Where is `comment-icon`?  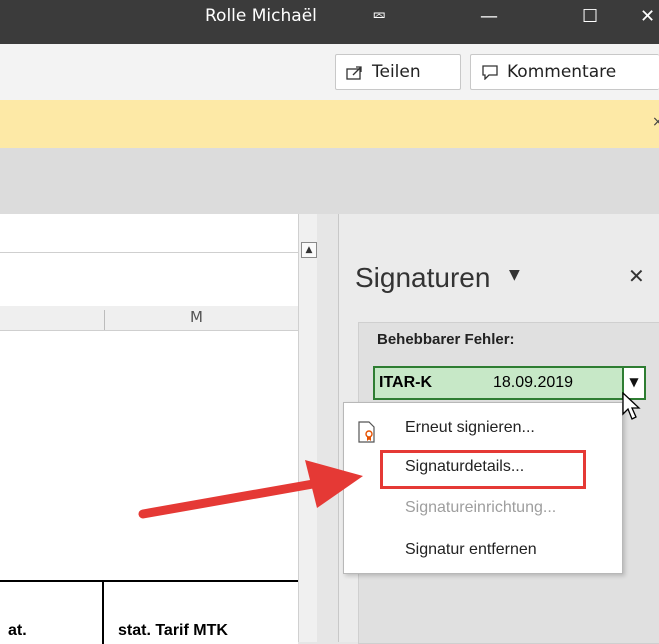
comment-icon is located at coordinates (490, 72).